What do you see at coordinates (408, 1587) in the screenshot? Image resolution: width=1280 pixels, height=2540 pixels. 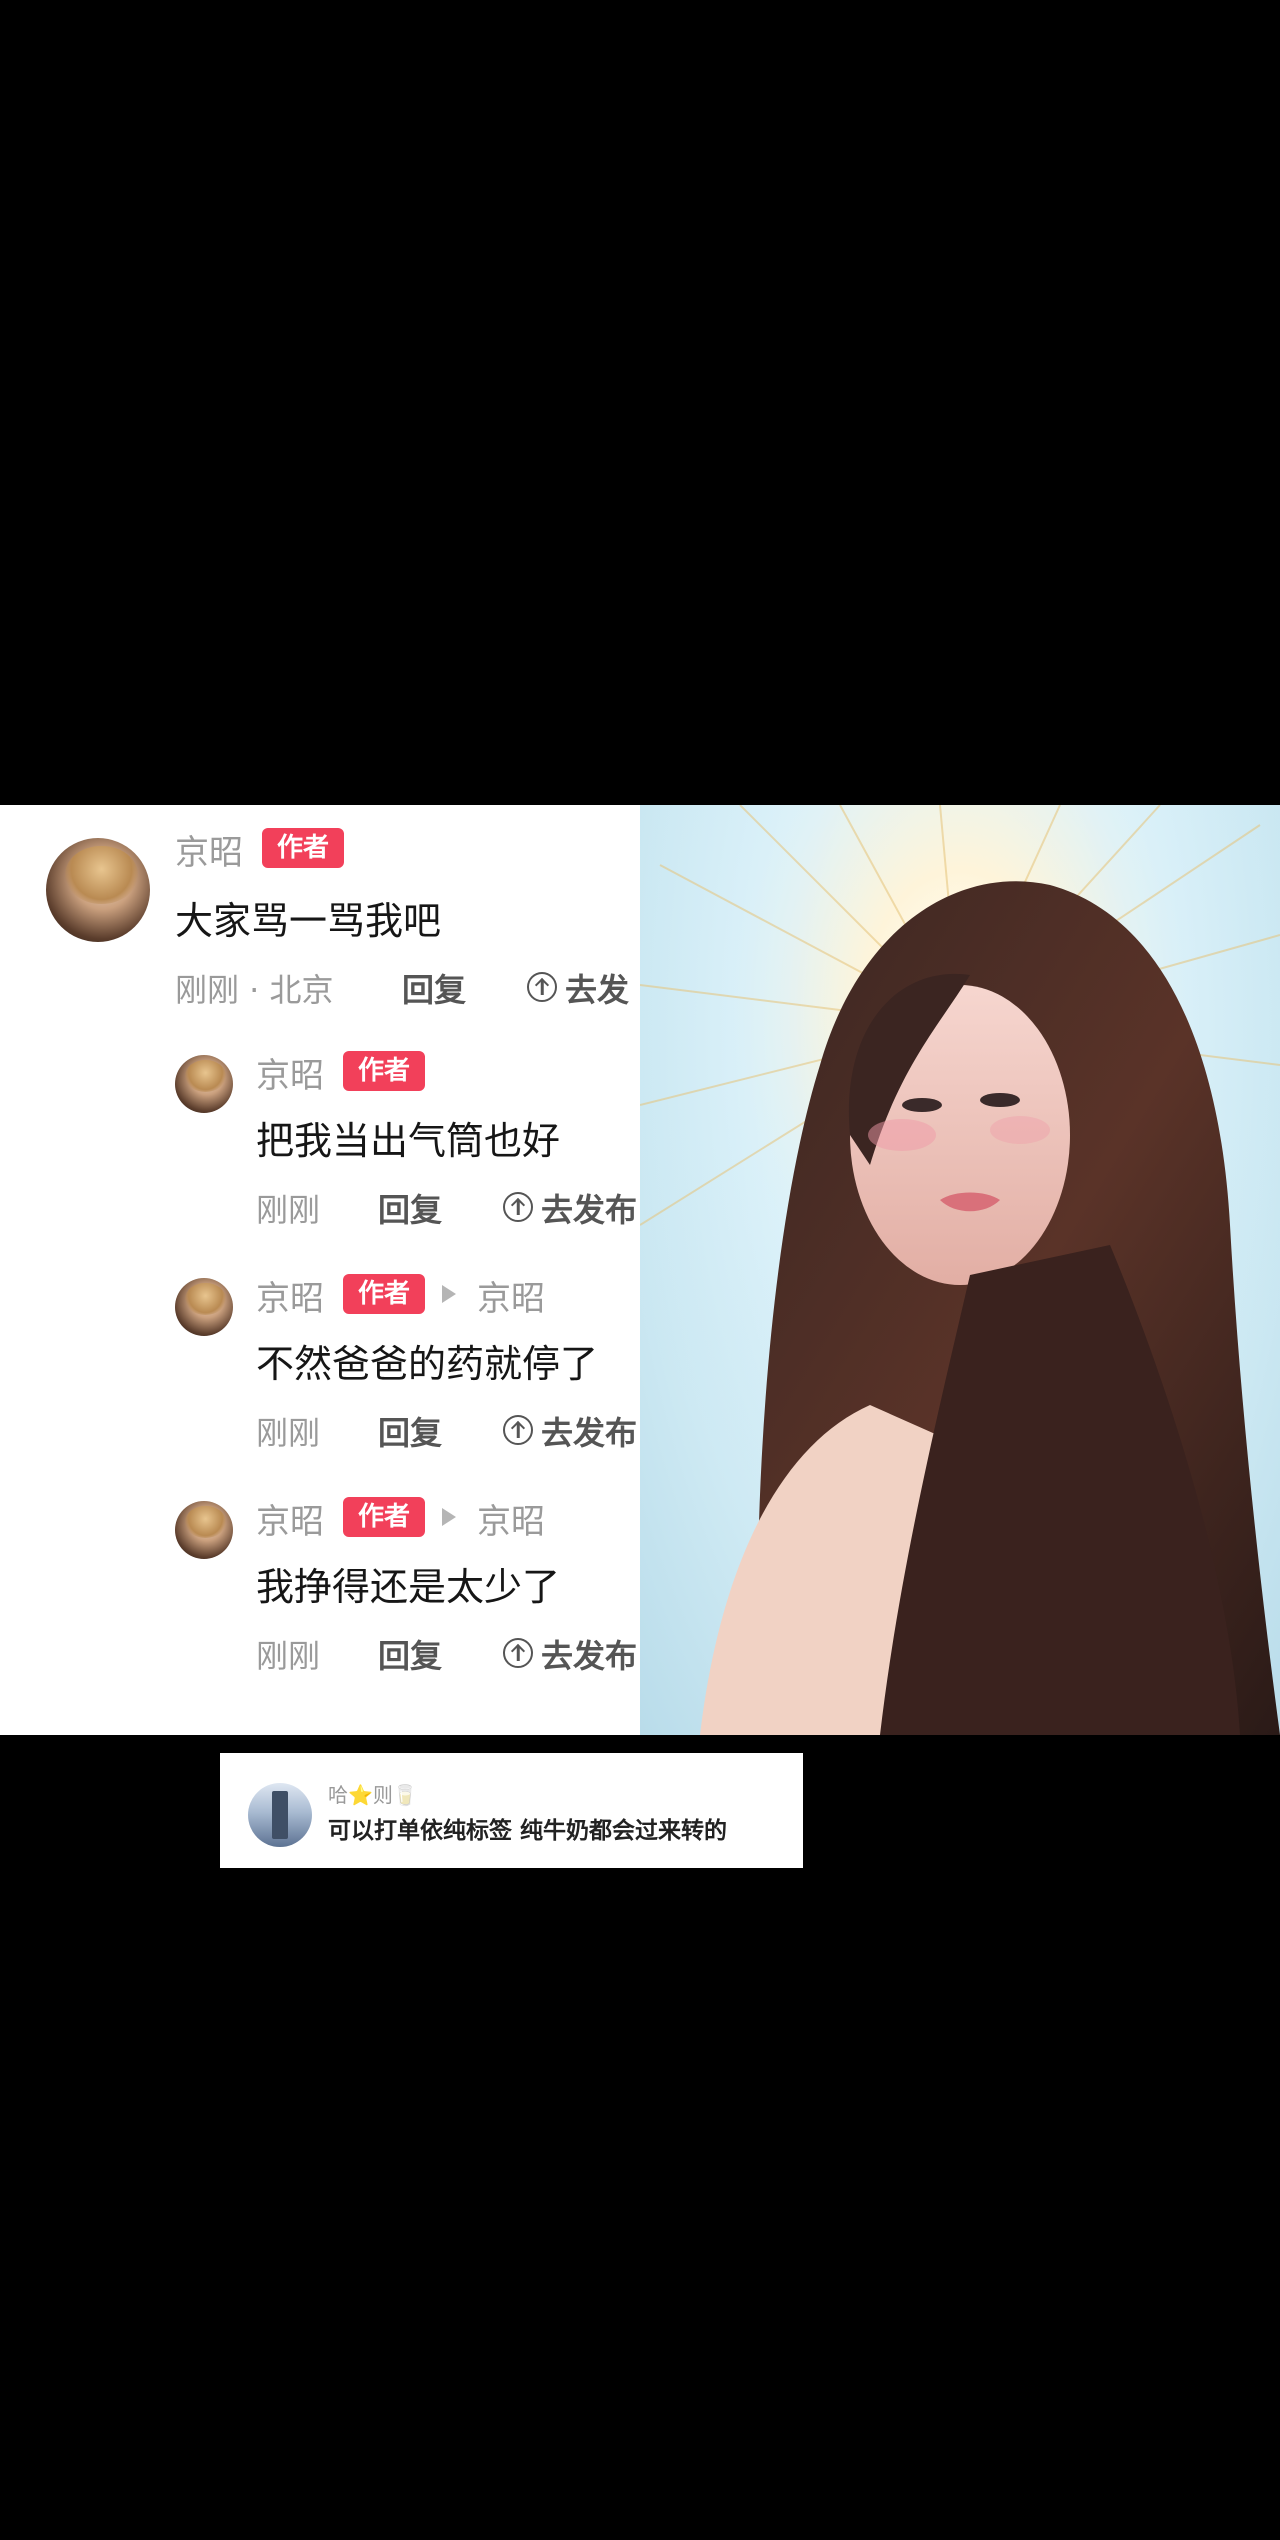 I see `comment-text: 我挣得还是太少了` at bounding box center [408, 1587].